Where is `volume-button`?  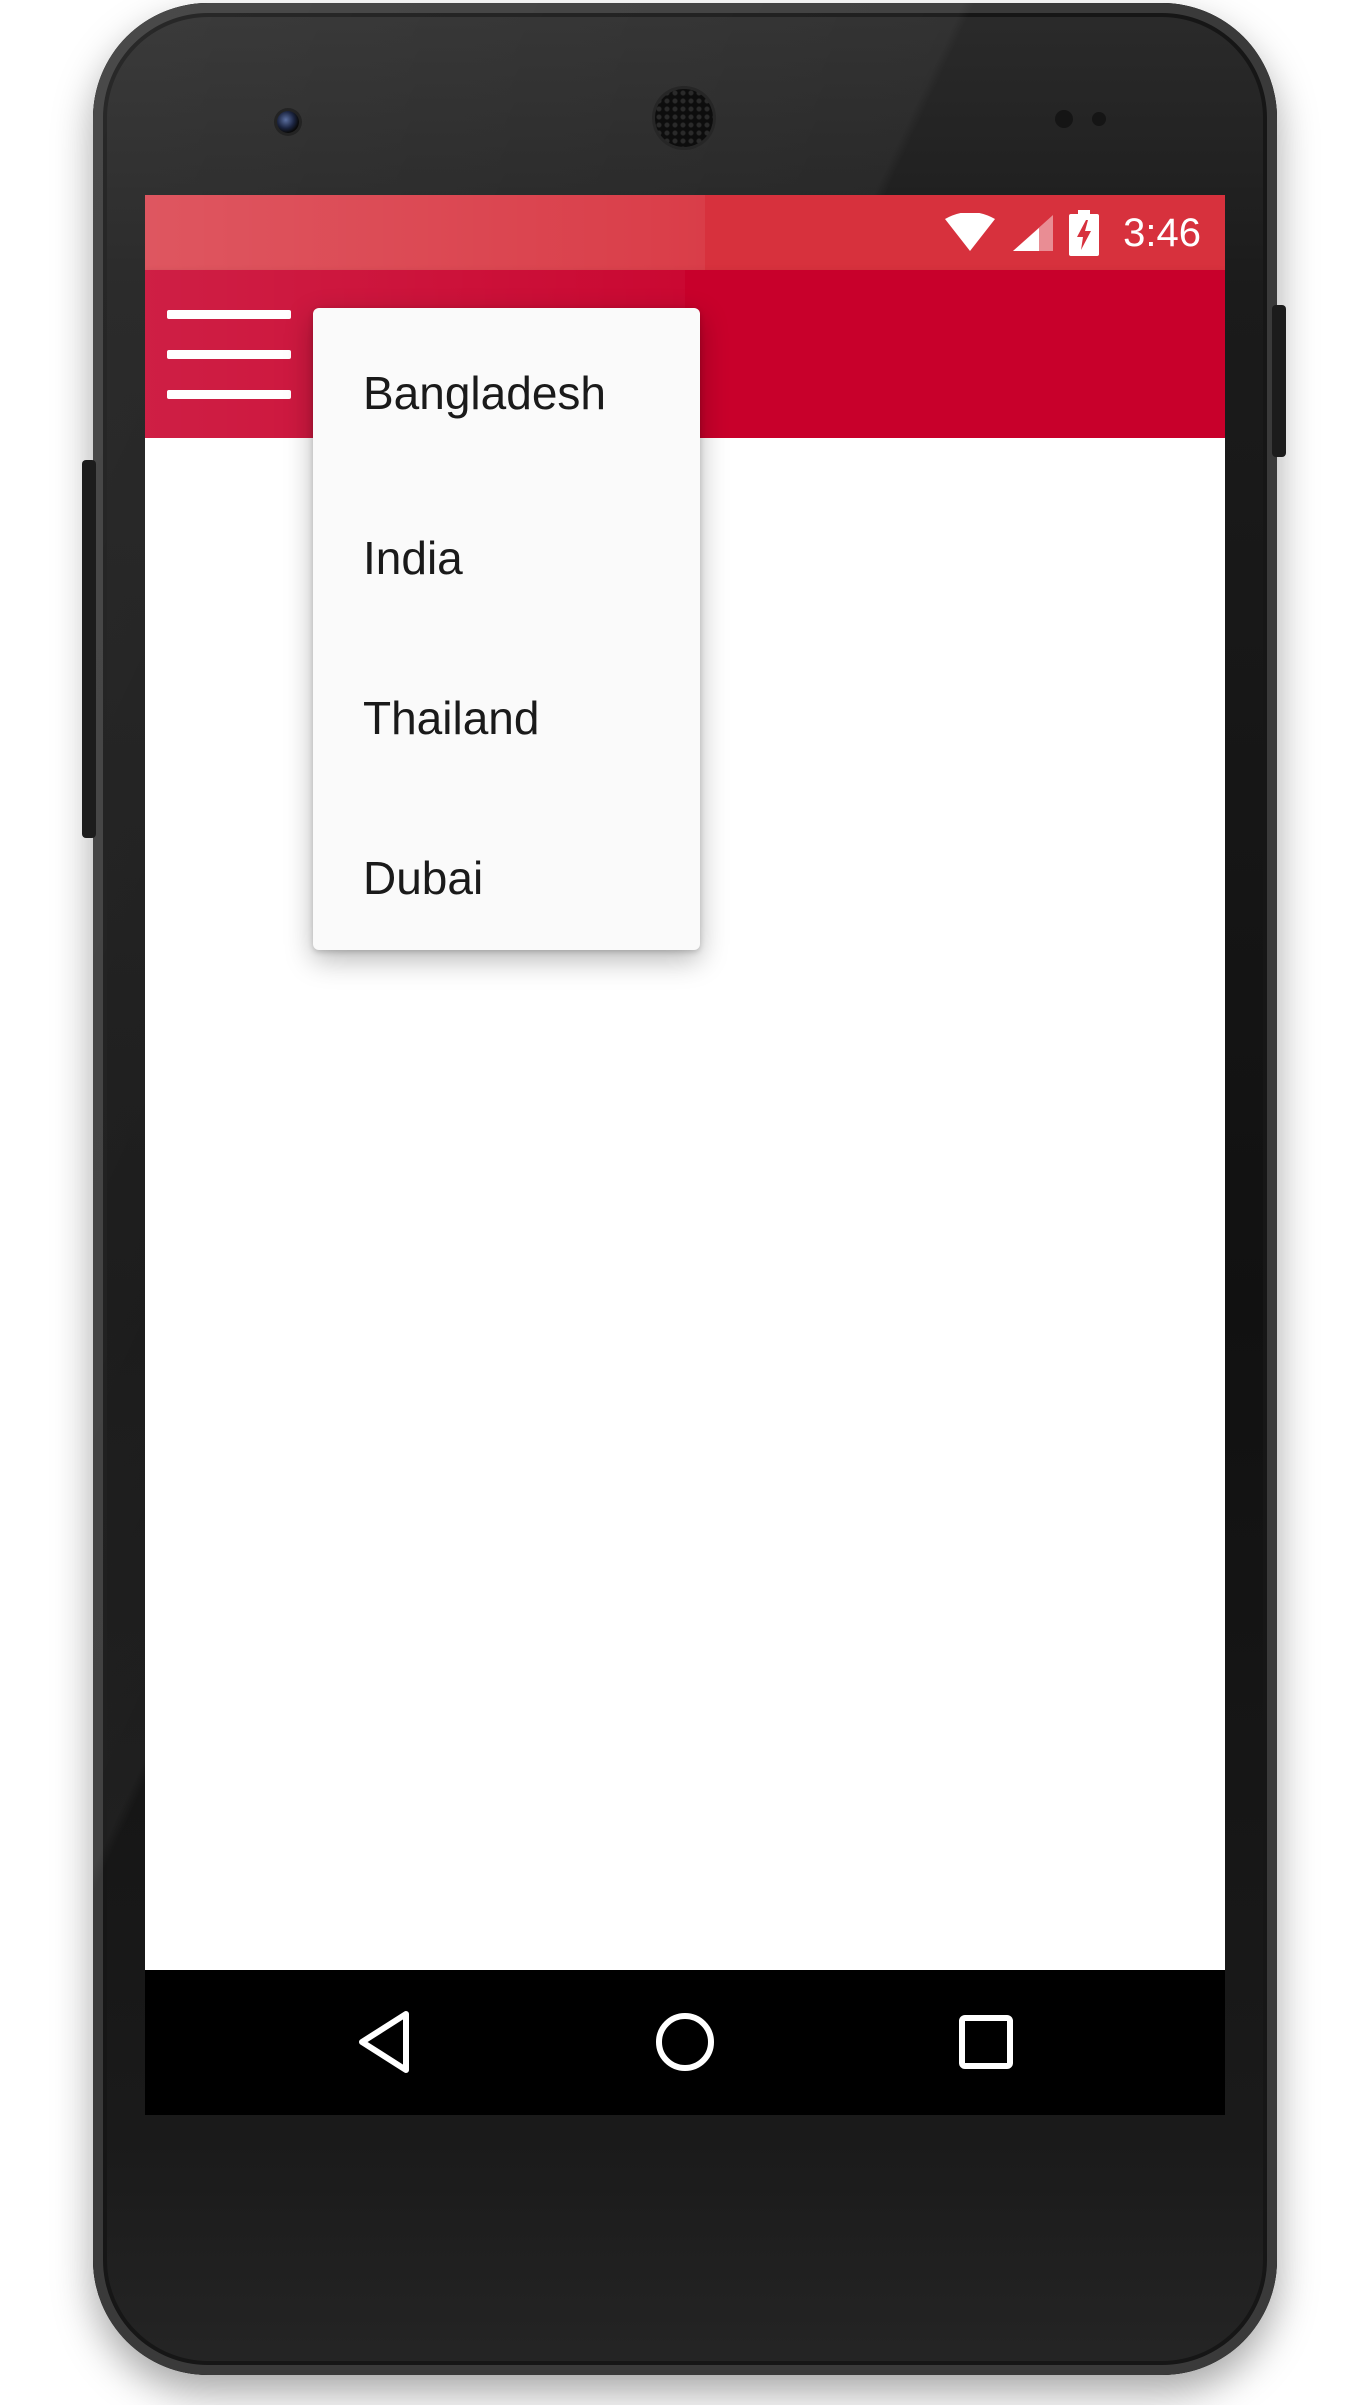
volume-button is located at coordinates (89, 649).